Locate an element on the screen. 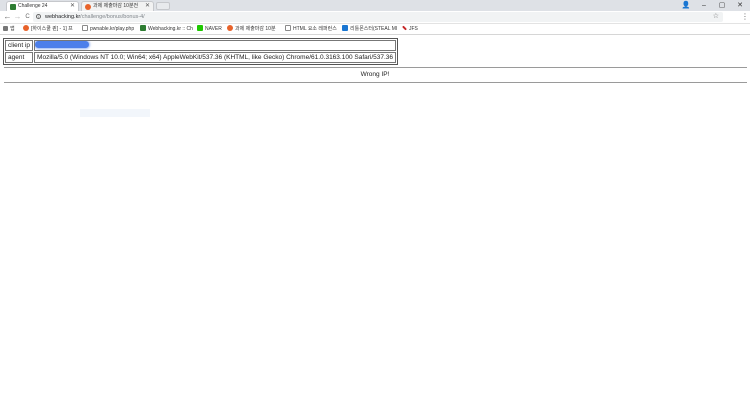  maximize-button: ▢ is located at coordinates (722, 5).